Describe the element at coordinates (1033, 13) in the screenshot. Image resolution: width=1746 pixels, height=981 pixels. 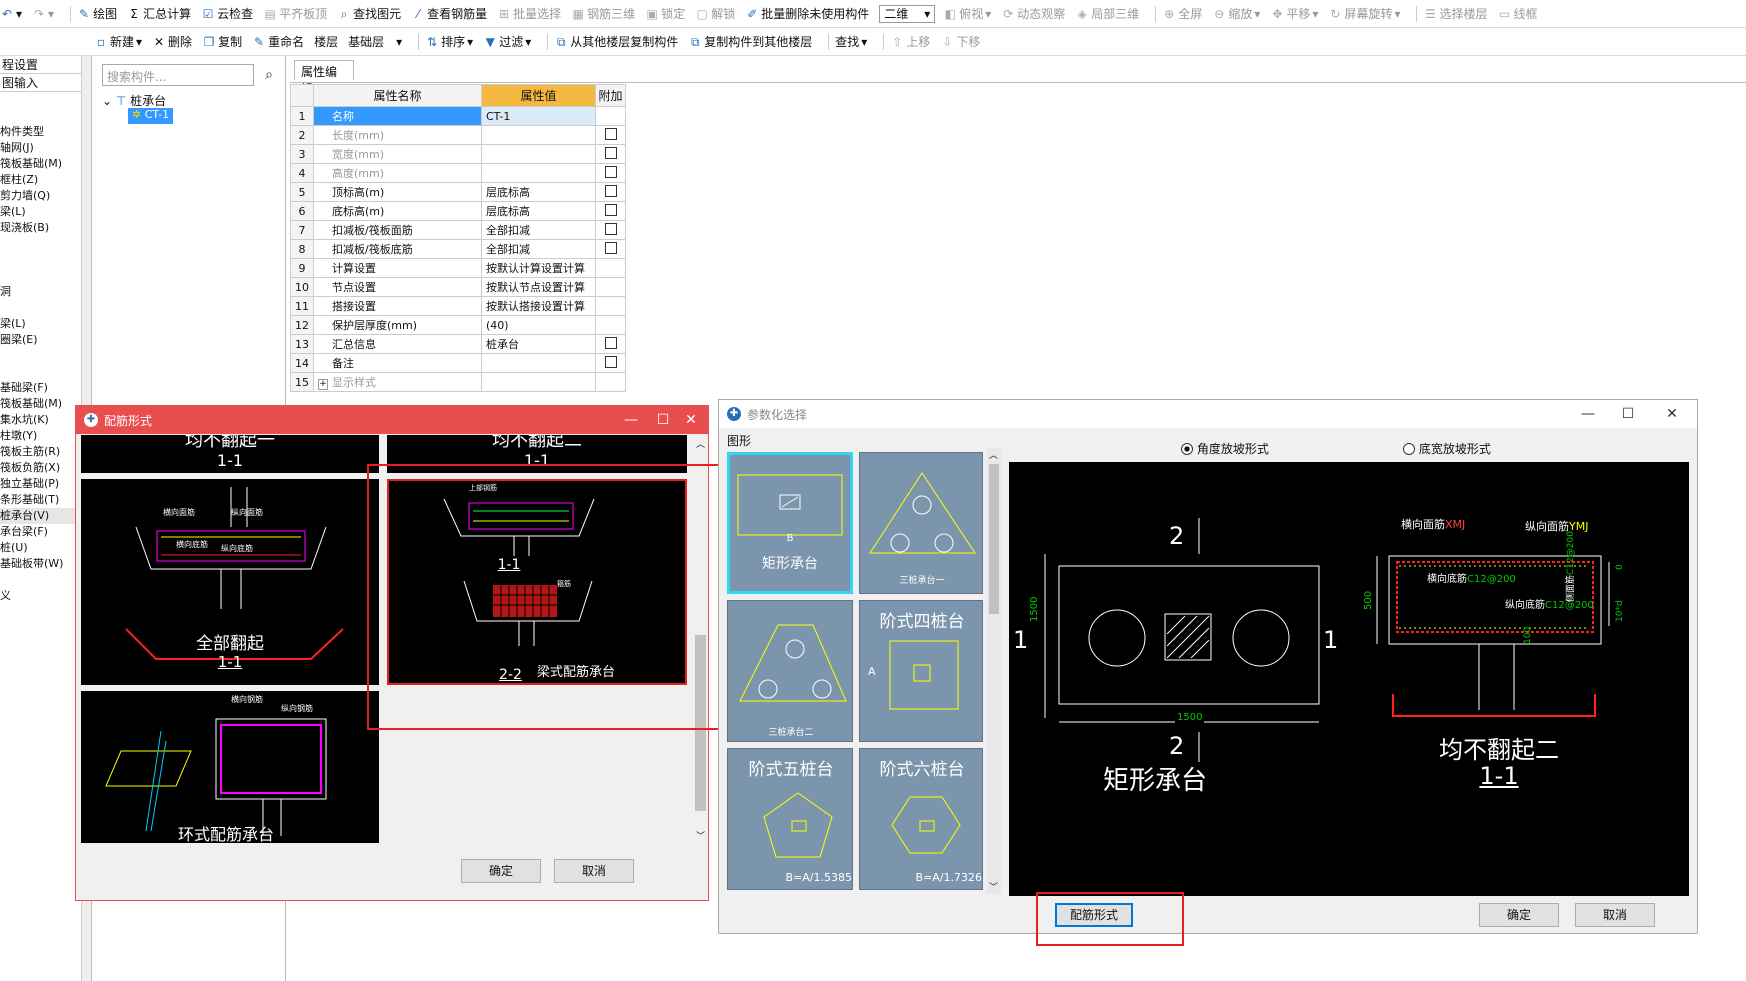
I see `orbit-button: ⟳ 动态观察` at that location.